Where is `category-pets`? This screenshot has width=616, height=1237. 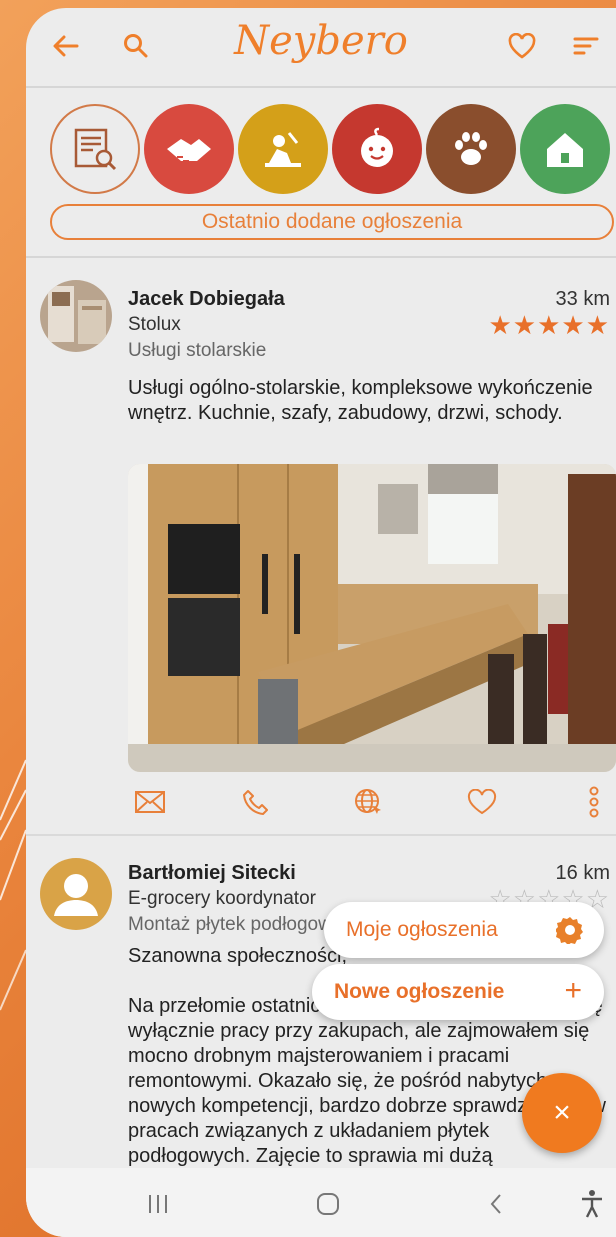
category-pets is located at coordinates (471, 149).